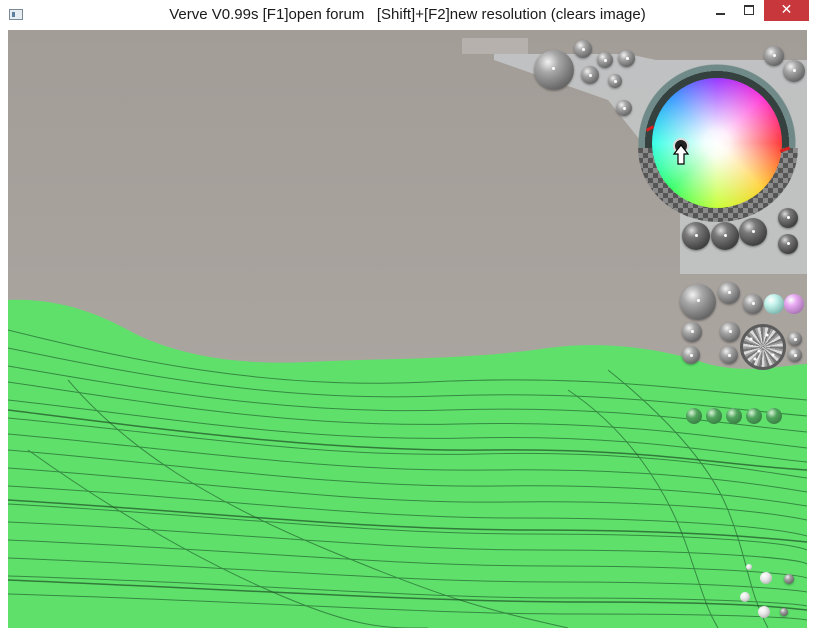 The height and width of the screenshot is (637, 815). Describe the element at coordinates (720, 14) in the screenshot. I see `minimize-icon` at that location.